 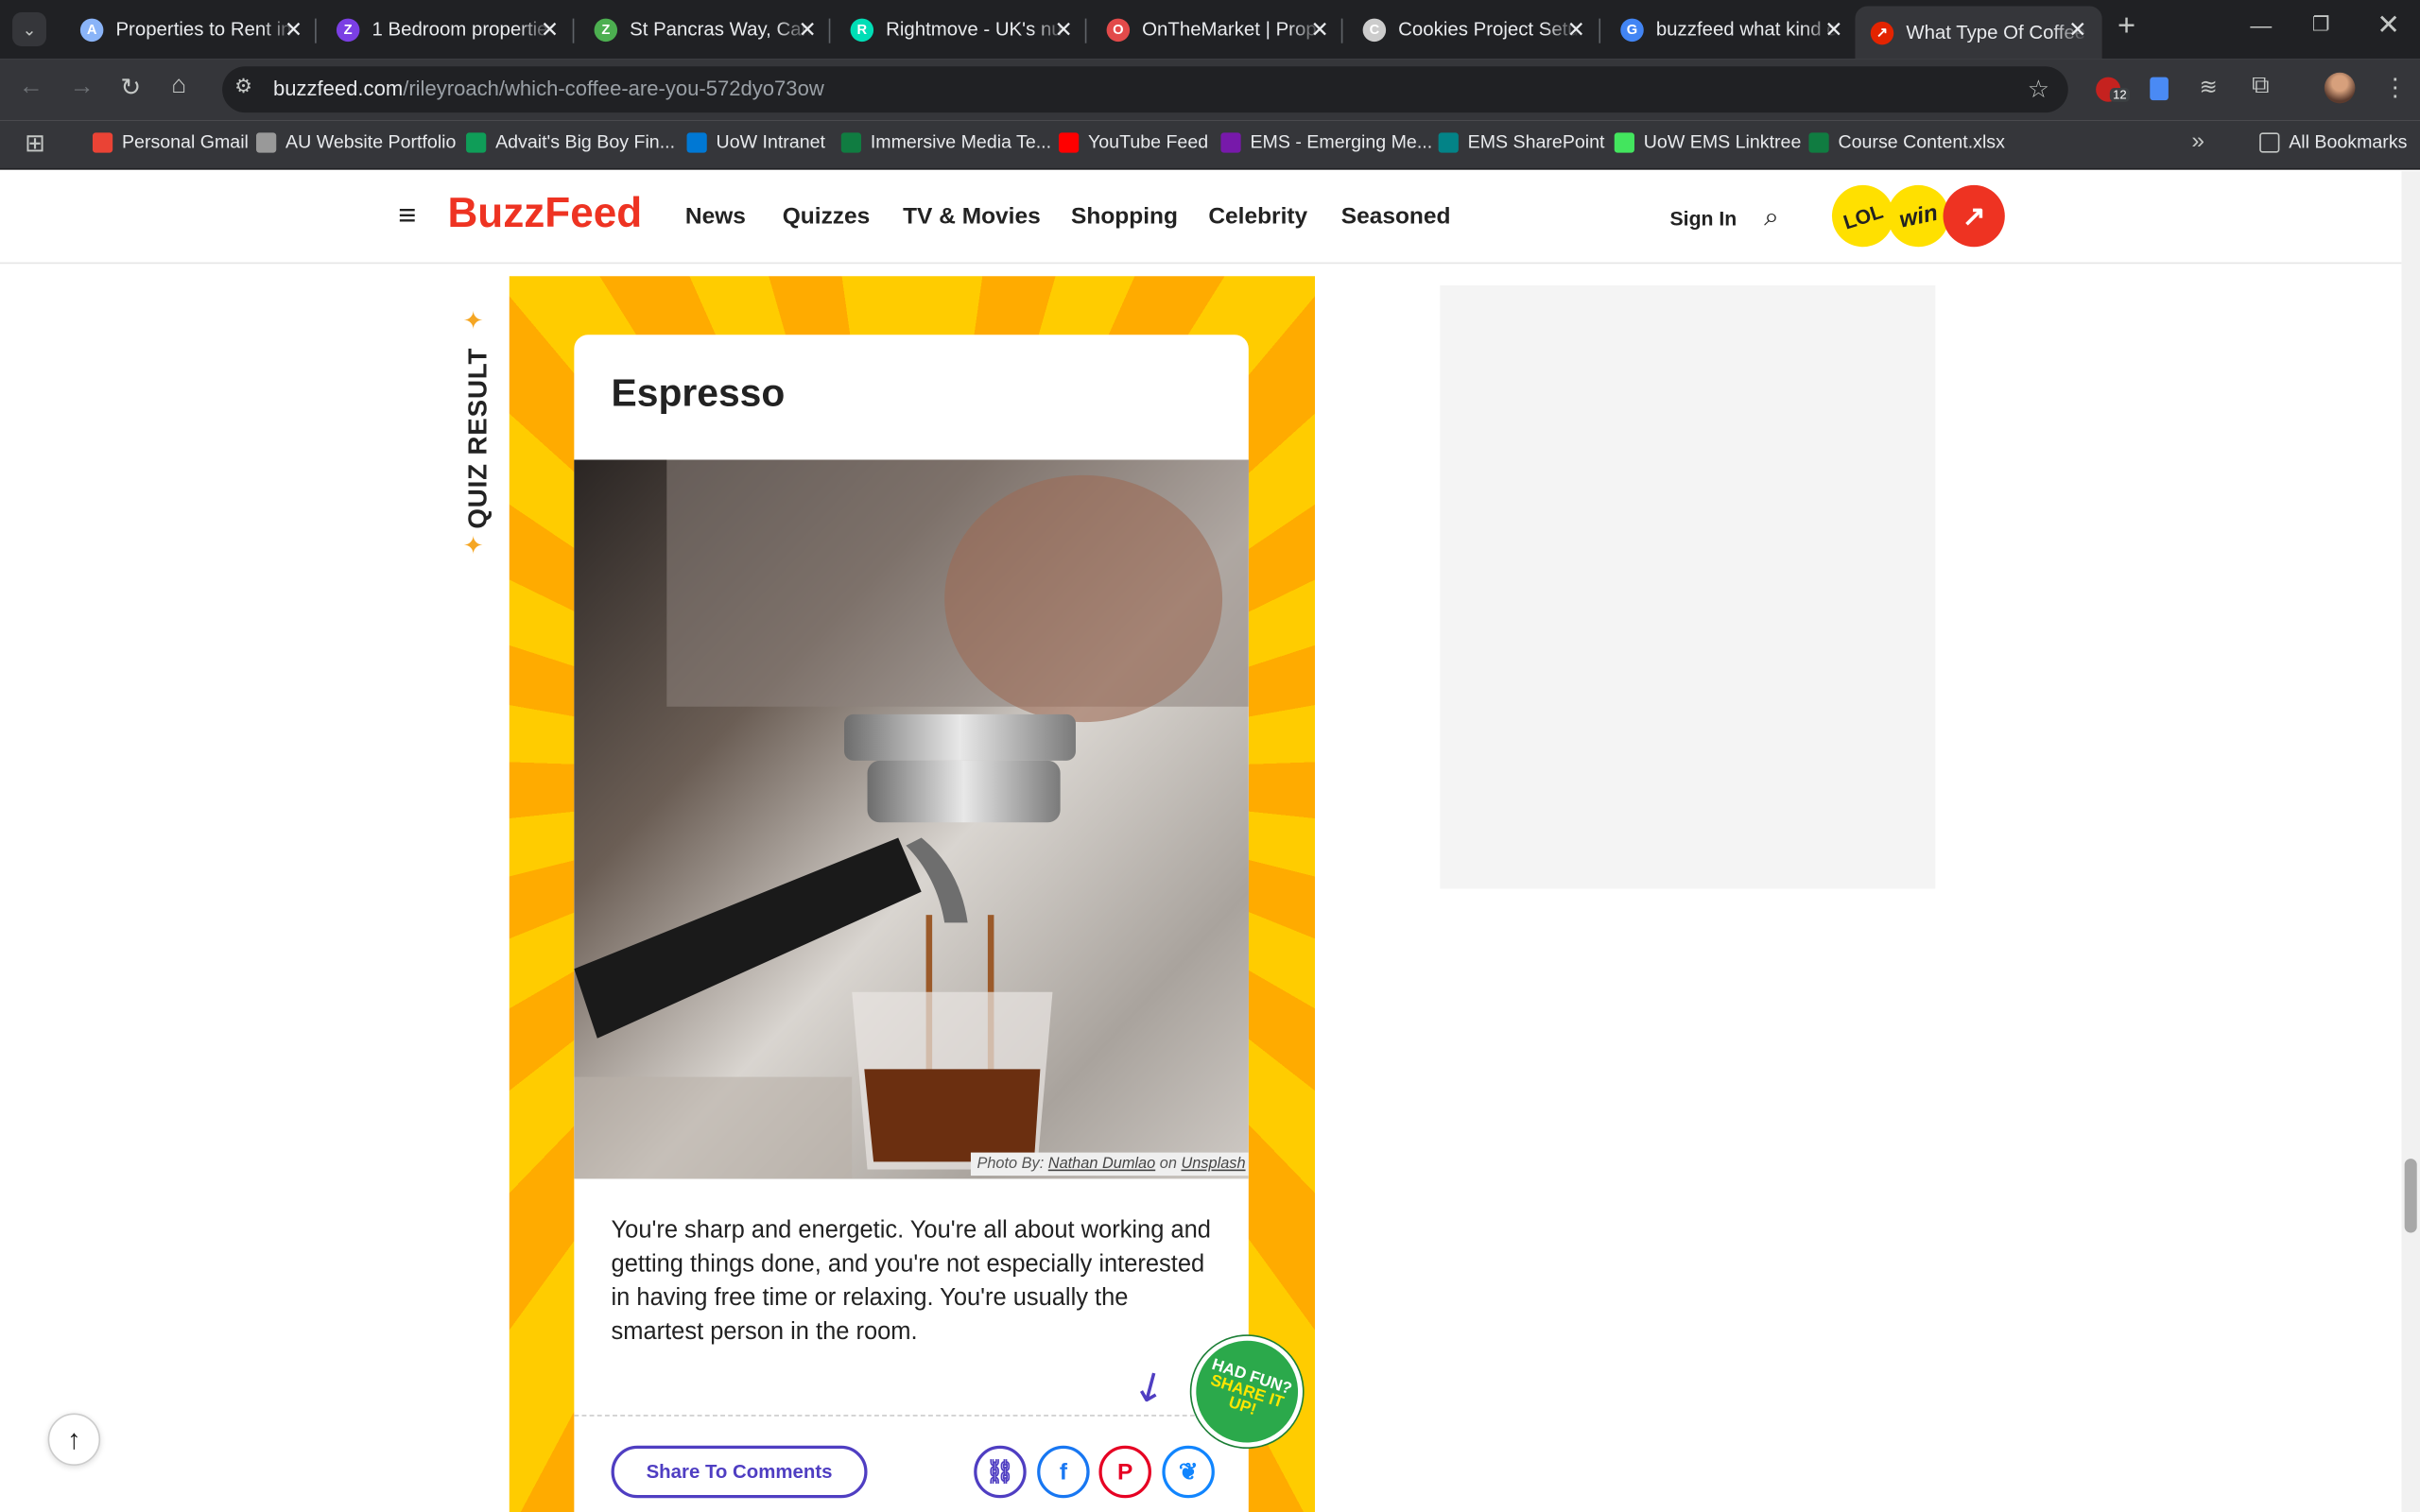 I want to click on site-info-icon: ⚙, so click(x=243, y=86).